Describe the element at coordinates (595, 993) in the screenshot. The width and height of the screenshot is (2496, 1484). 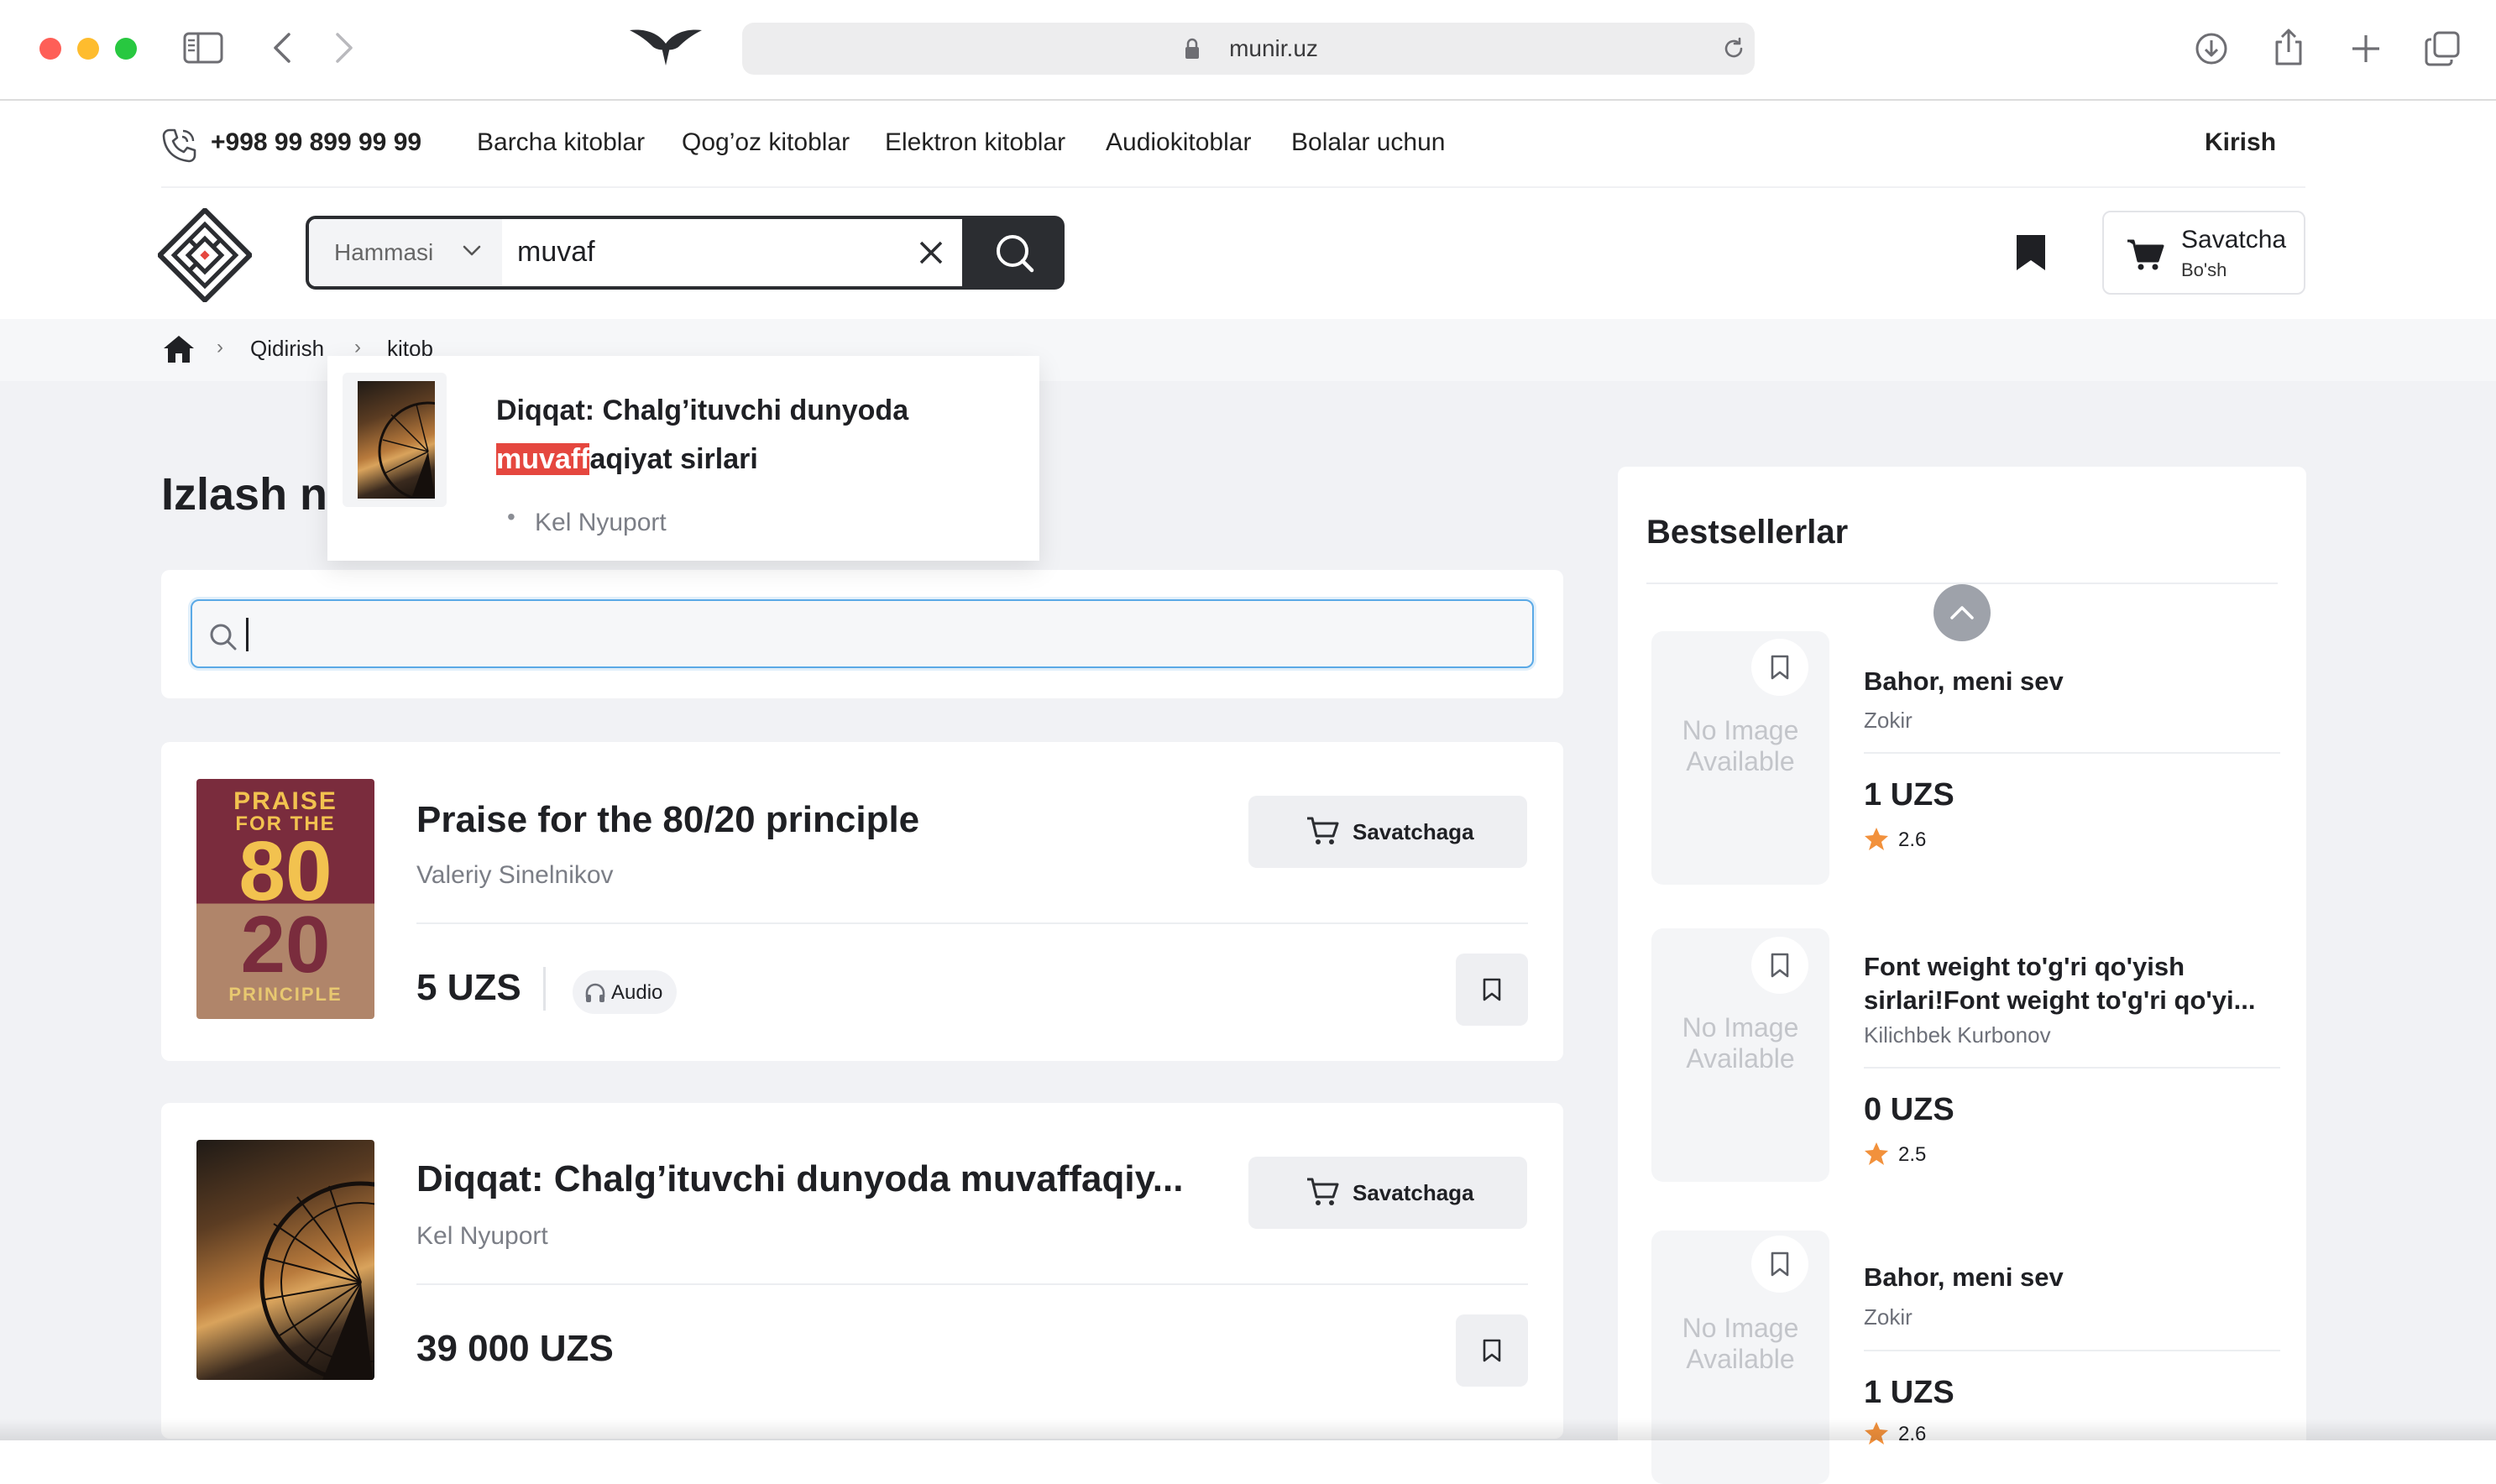
I see `headphones-icon` at that location.